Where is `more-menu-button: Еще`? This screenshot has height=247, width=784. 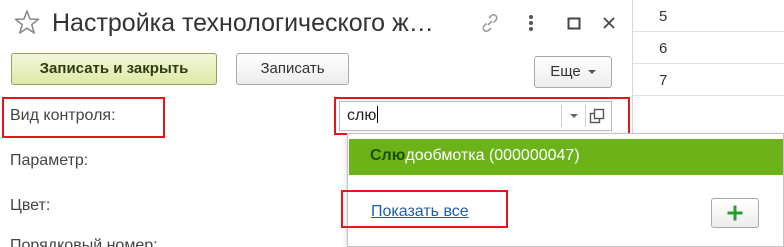 more-menu-button: Еще is located at coordinates (573, 72).